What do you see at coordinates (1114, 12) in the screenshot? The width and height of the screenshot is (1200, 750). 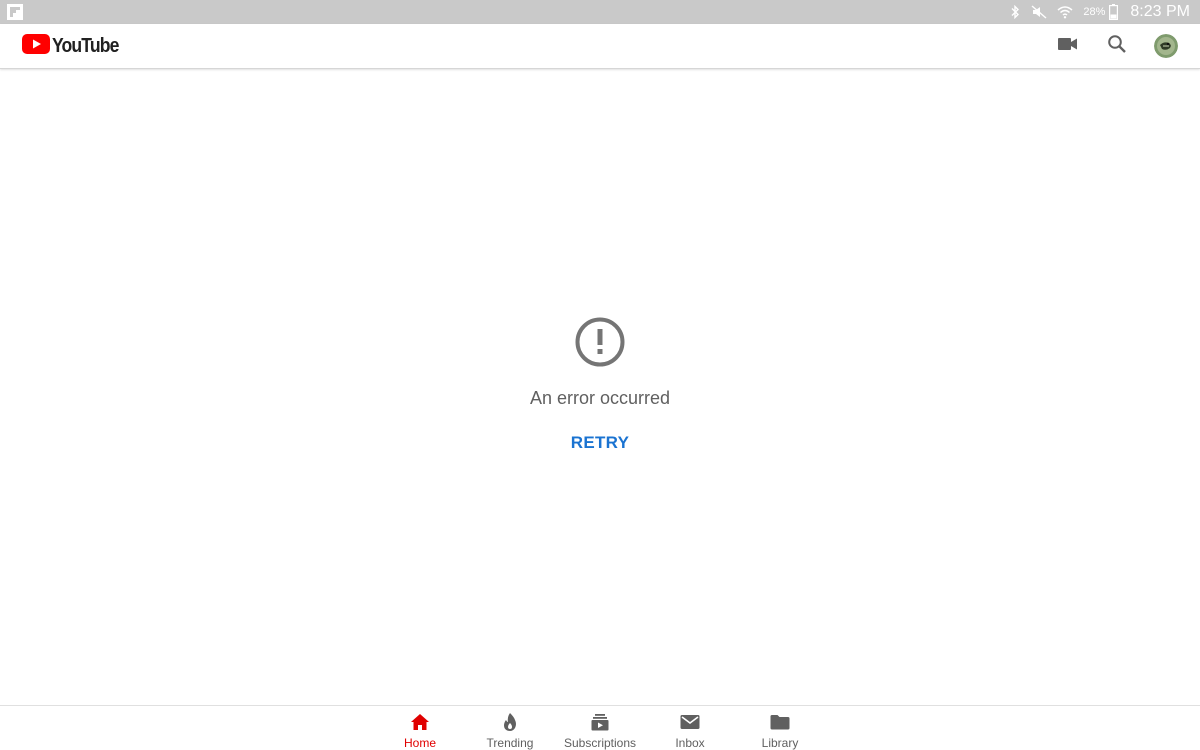 I see `battery-icon` at bounding box center [1114, 12].